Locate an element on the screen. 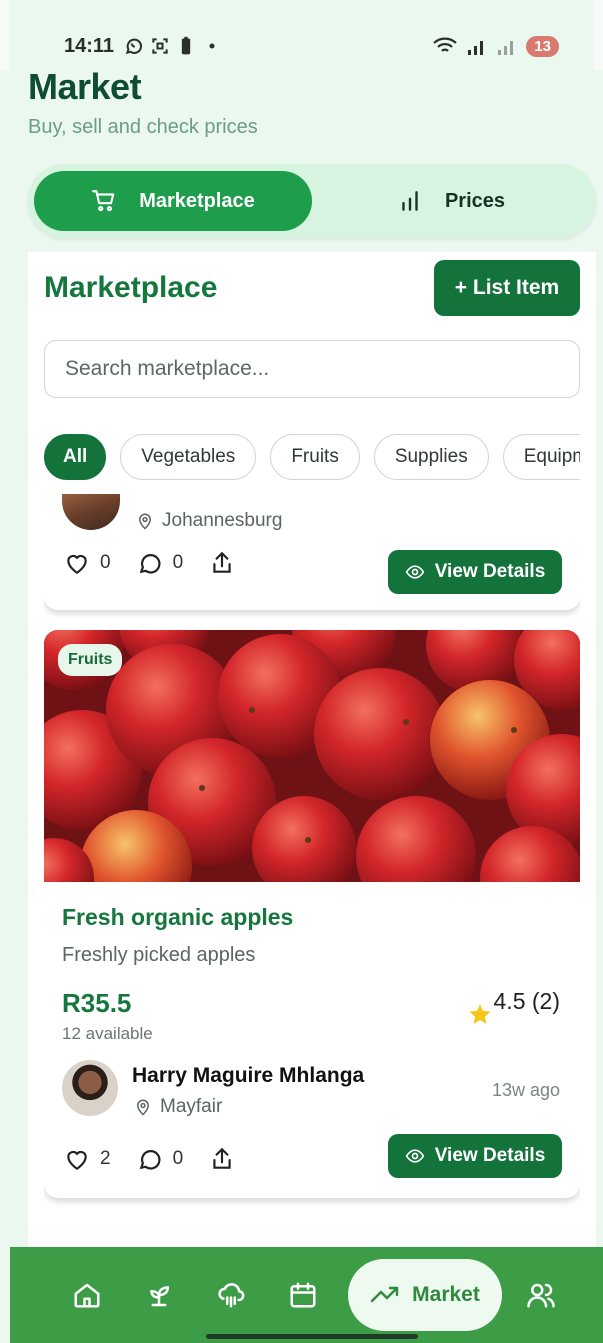  nav-crops is located at coordinates (159, 1295).